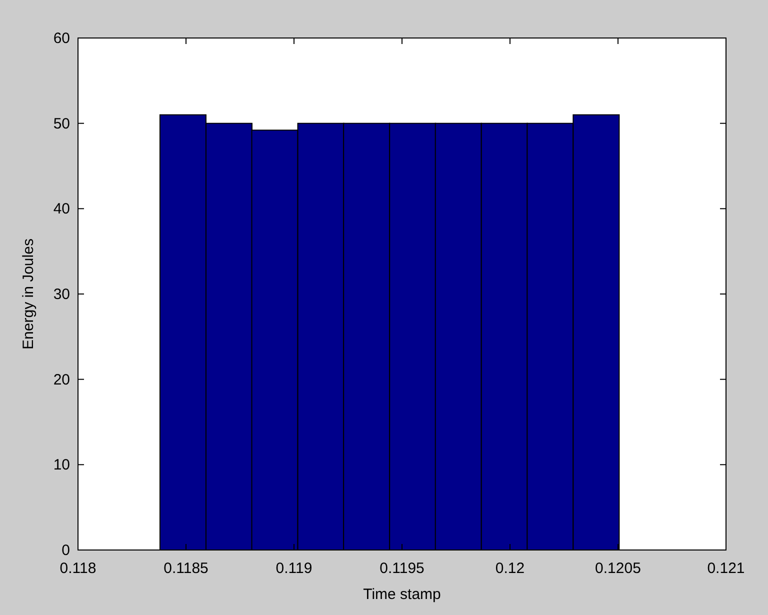 The image size is (768, 615). I want to click on x-axis-label: Time stamp, so click(402, 594).